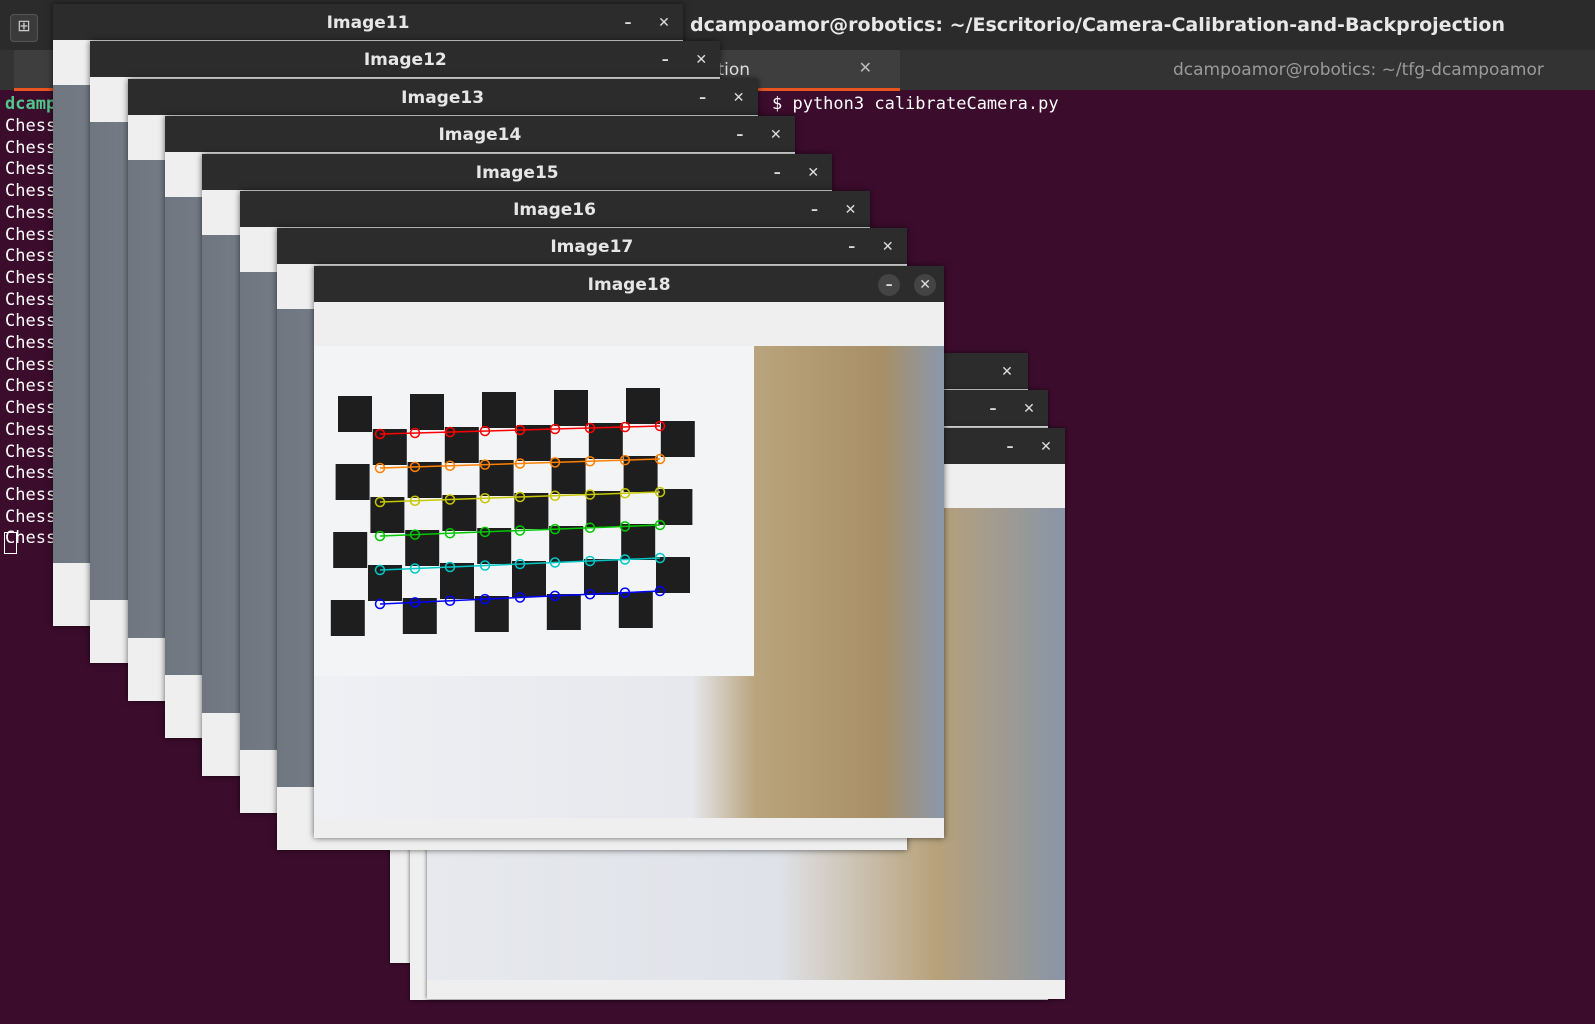 This screenshot has width=1595, height=1024. What do you see at coordinates (1358, 70) in the screenshot?
I see `tab-tfg: dcampoamor@robotics: ~/tfg-dcampoamor` at bounding box center [1358, 70].